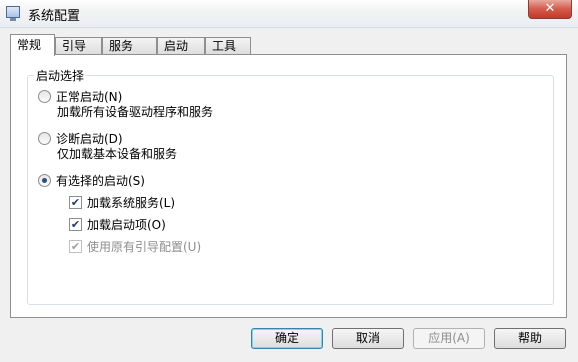 The image size is (578, 362). Describe the element at coordinates (144, 247) in the screenshot. I see `checkbox-label: 使用原有引导配置(U)` at that location.